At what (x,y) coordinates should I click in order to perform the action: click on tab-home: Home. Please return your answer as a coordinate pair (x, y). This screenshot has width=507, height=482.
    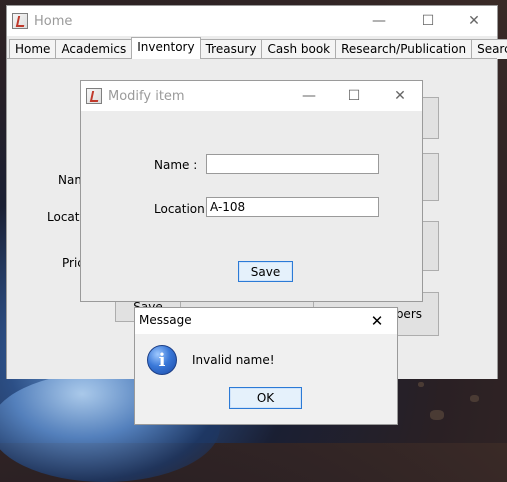
    Looking at the image, I should click on (33, 49).